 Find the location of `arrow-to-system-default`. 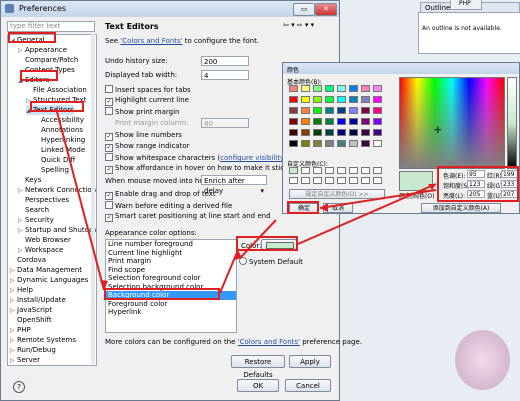

arrow-to-system-default is located at coordinates (258, 239).